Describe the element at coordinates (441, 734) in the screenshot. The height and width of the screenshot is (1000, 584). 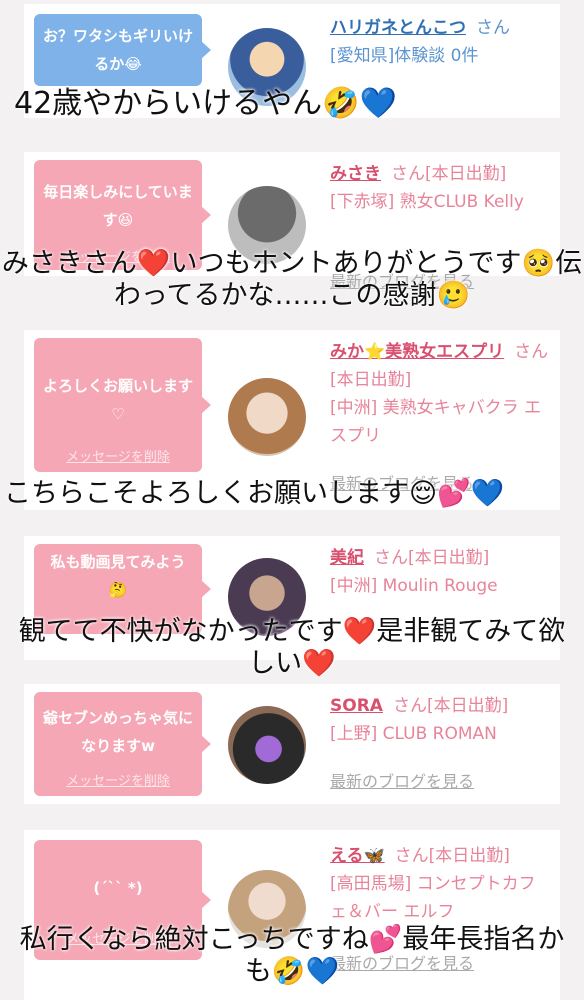
I see `shop-link: [上野] CLUB ROMAN` at that location.